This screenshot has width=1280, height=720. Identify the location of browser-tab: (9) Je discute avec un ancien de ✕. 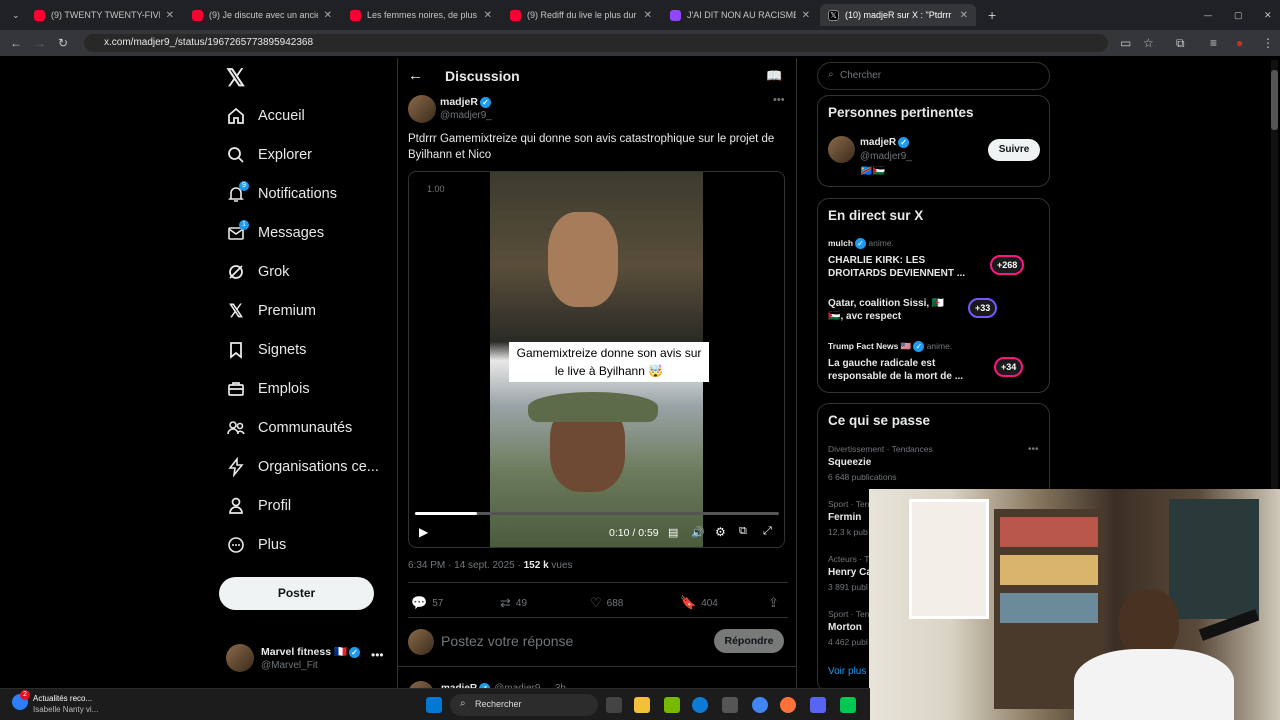
(262, 15).